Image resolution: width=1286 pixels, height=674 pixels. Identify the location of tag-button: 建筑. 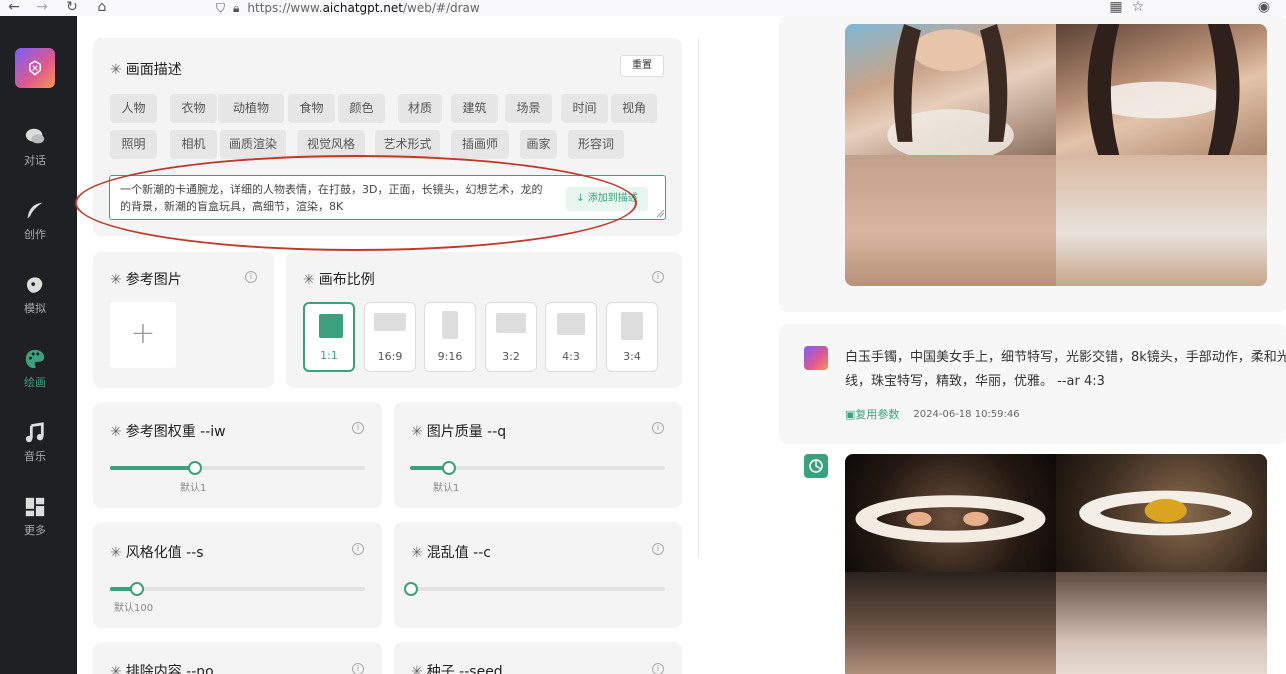
(474, 108).